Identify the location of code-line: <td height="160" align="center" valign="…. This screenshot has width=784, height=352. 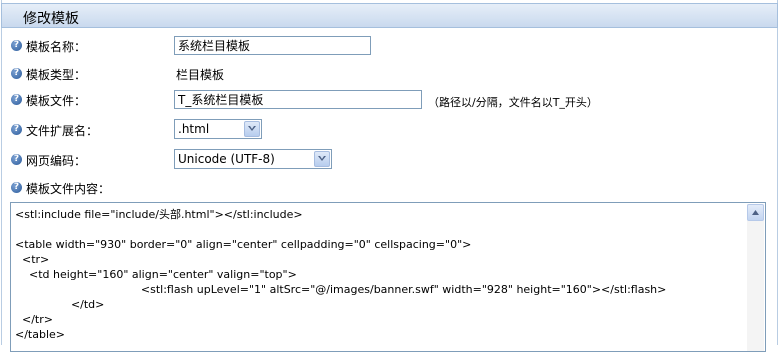
(156, 274).